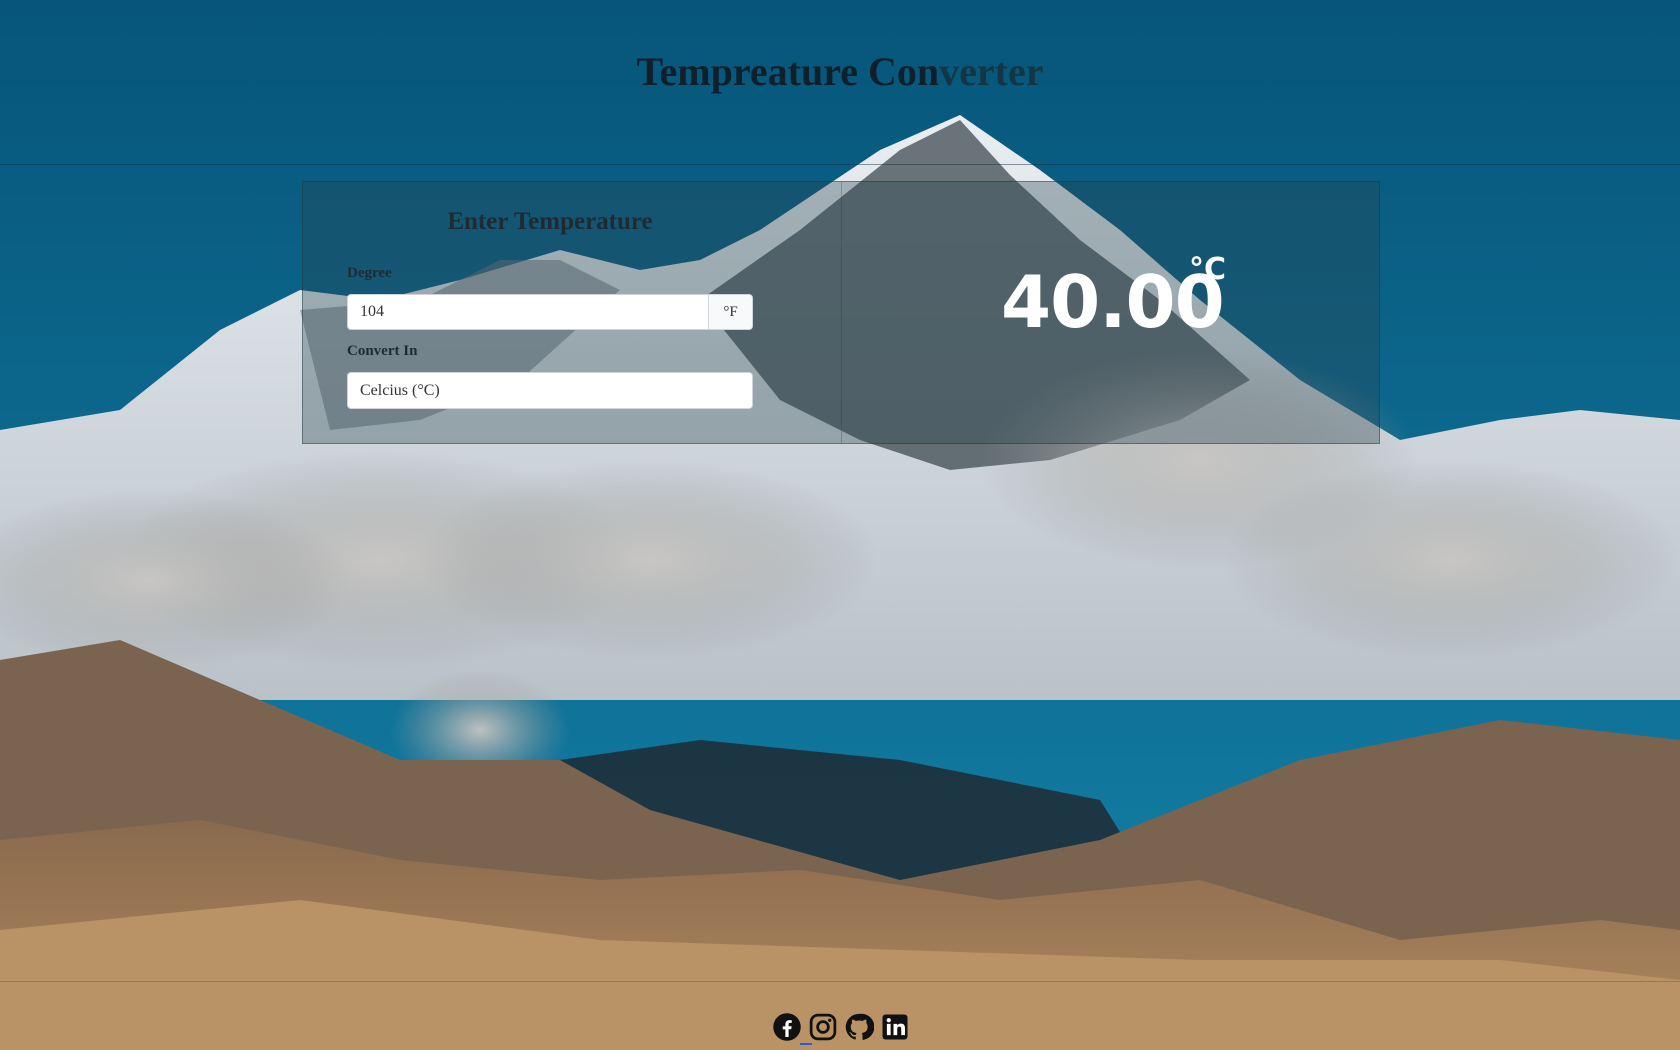  Describe the element at coordinates (841, 1027) in the screenshot. I see `social-links` at that location.